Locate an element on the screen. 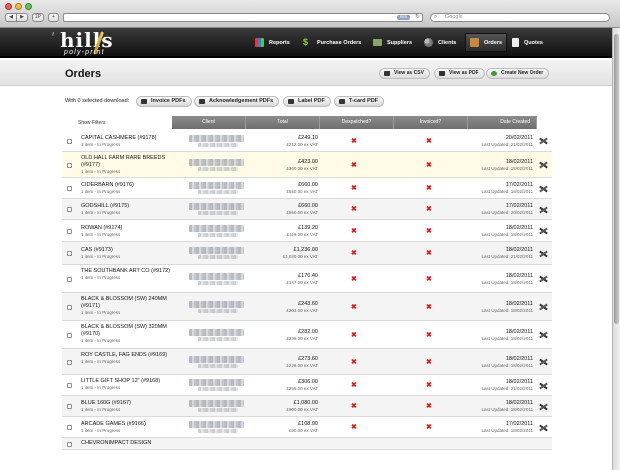 The image size is (620, 470). order-name-cell: CIDERBARN (#9176) 1 item - In Progress is located at coordinates (127, 188).